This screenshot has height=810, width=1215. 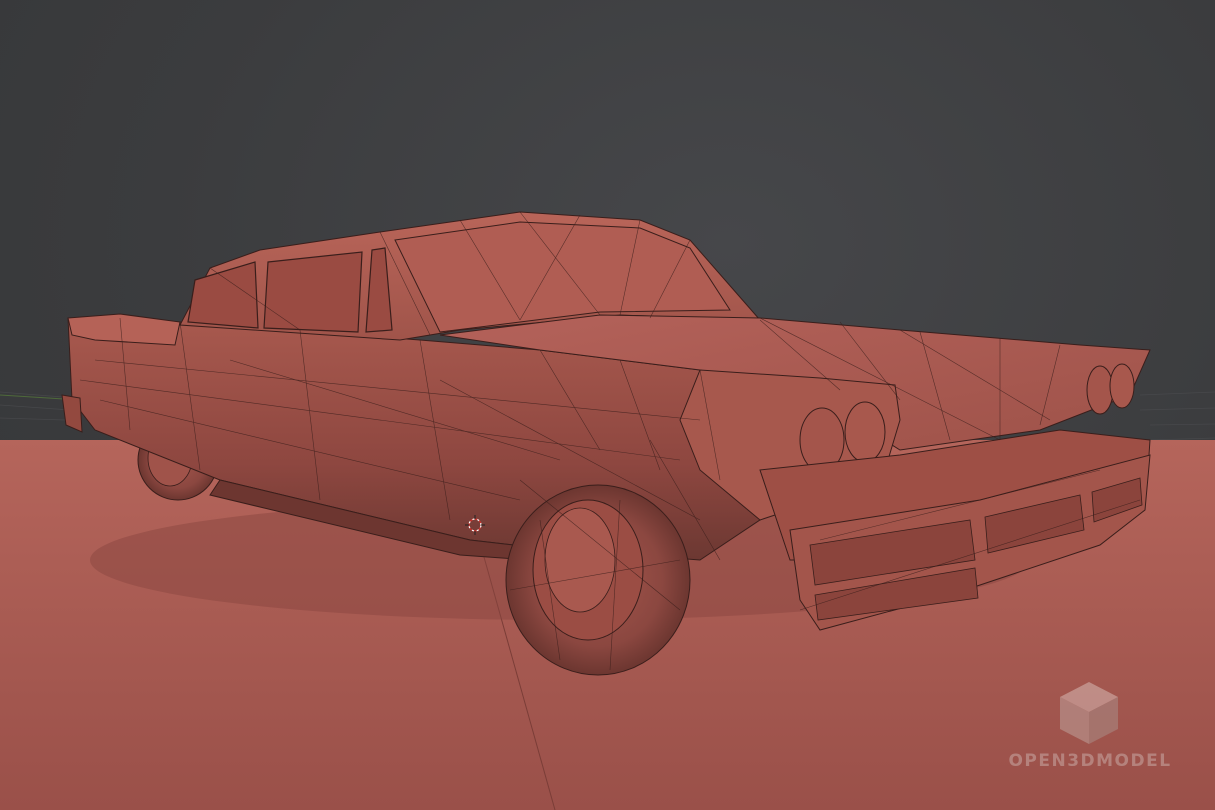 I want to click on cube-logo-icon, so click(x=1089, y=713).